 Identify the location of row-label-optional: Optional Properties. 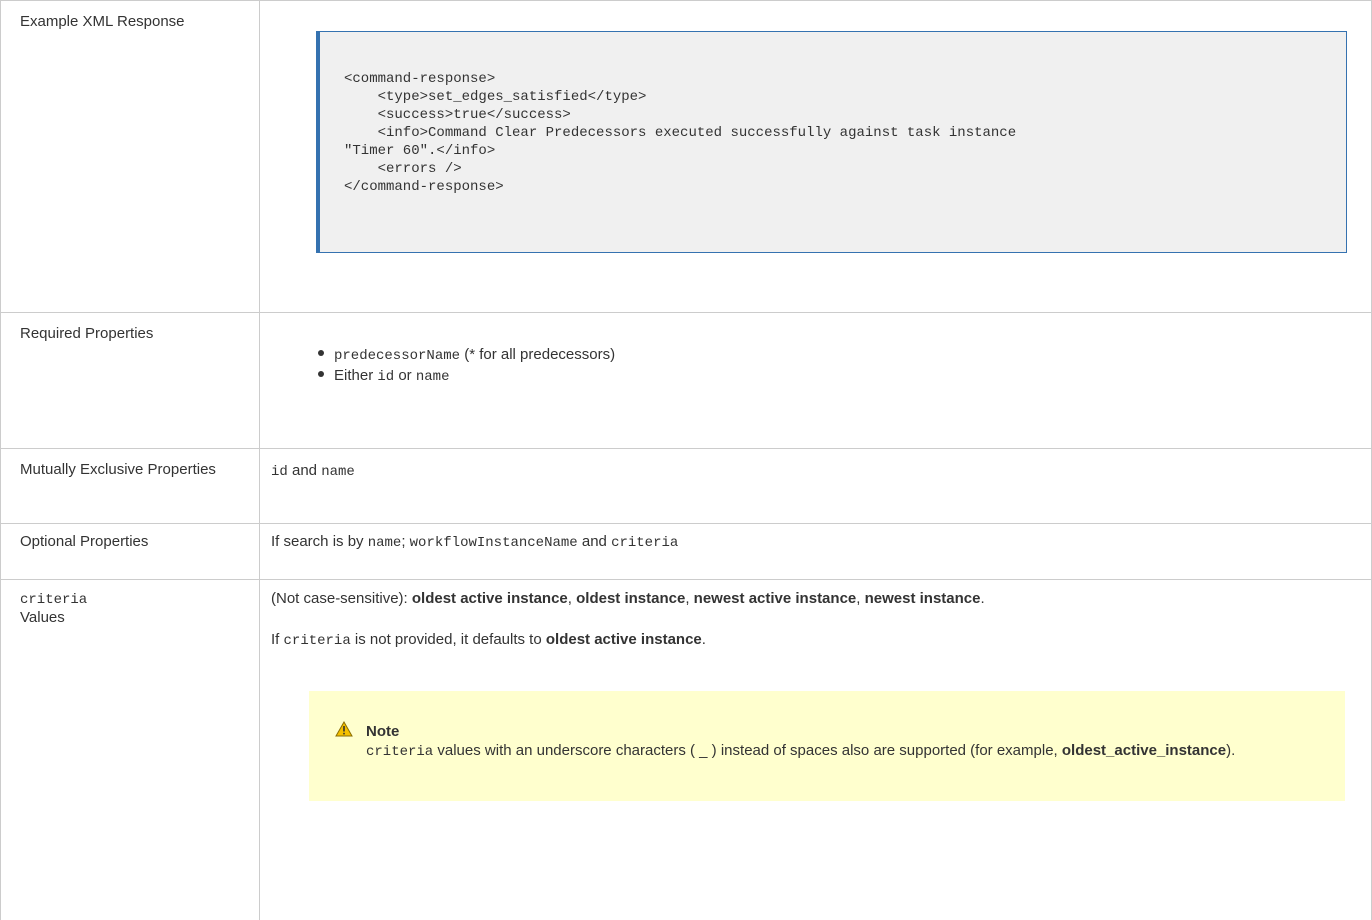
(130, 552).